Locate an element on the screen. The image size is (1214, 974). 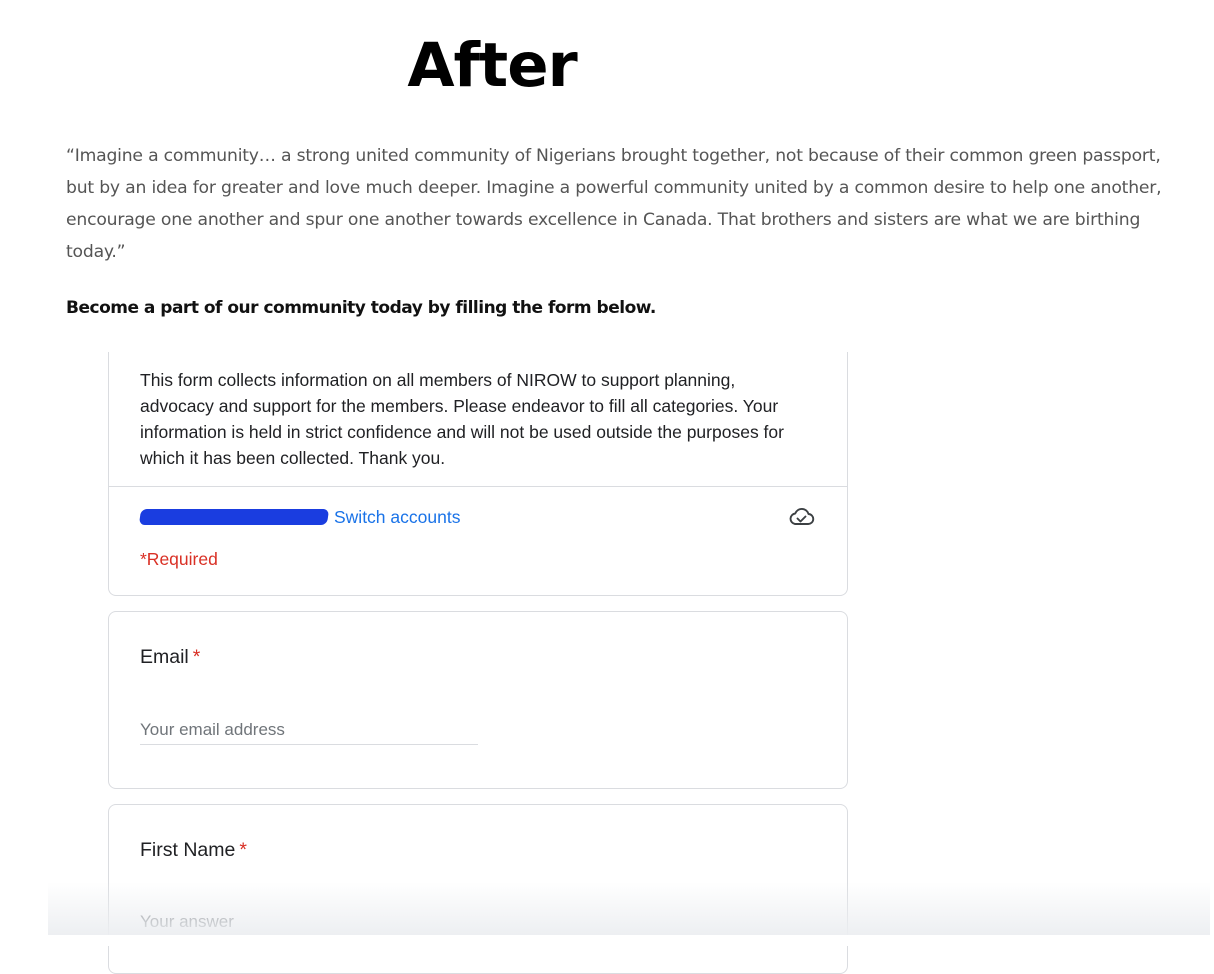
page-heading: After is located at coordinates (492, 65).